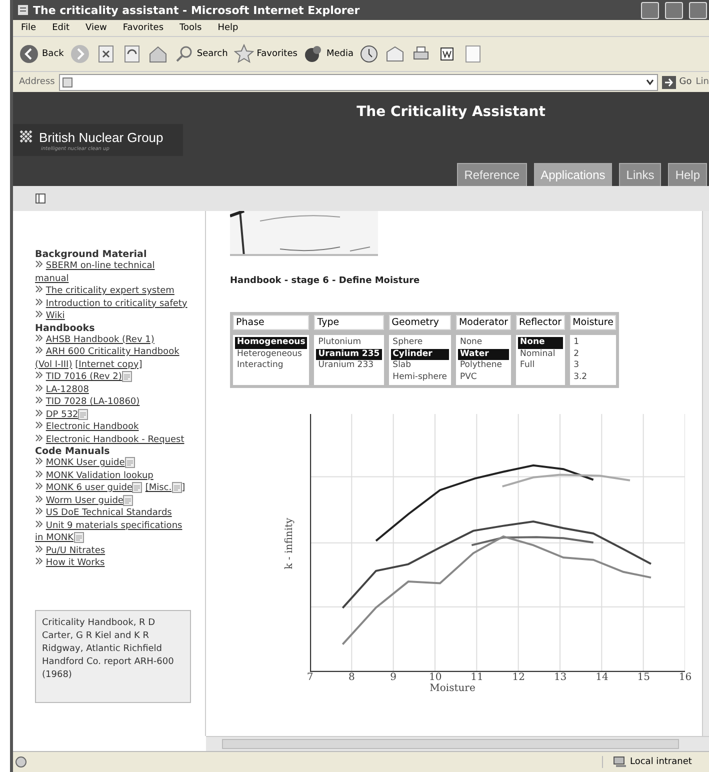 The height and width of the screenshot is (772, 709). Describe the element at coordinates (120, 414) in the screenshot. I see `sidebar-link: DP 532` at that location.